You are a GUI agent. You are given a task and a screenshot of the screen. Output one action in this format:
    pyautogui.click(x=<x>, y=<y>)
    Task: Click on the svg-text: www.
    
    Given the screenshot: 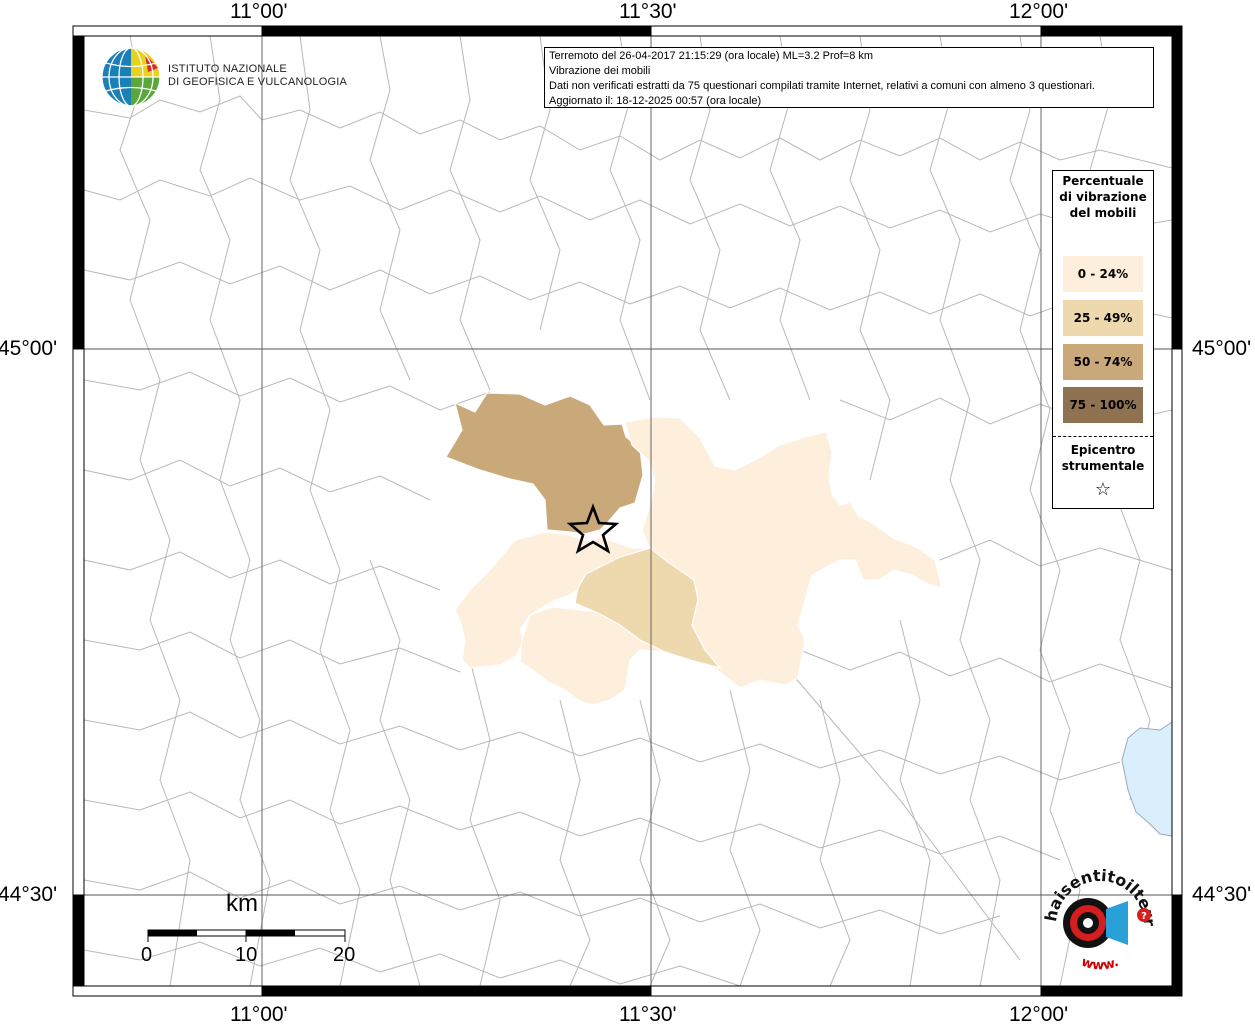 What is the action you would take?
    pyautogui.click(x=1100, y=964)
    